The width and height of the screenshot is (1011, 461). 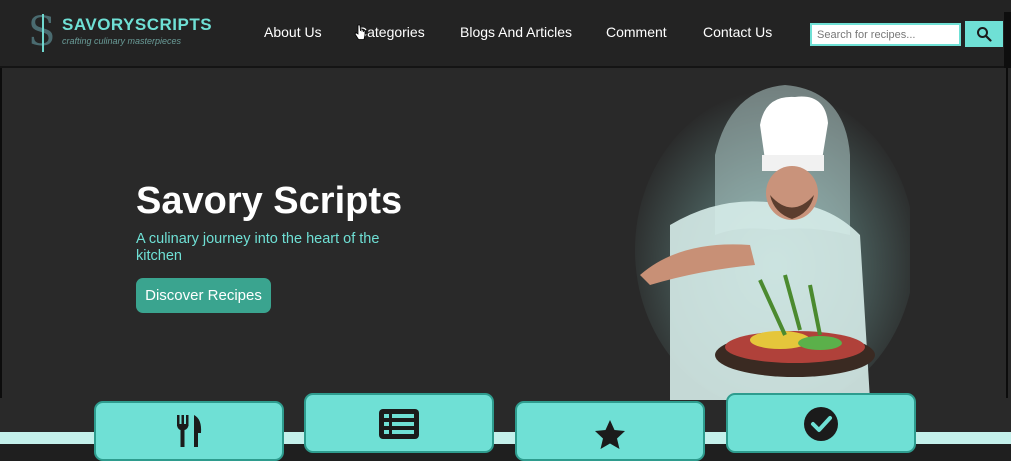 I want to click on utensils-icon, so click(x=189, y=431).